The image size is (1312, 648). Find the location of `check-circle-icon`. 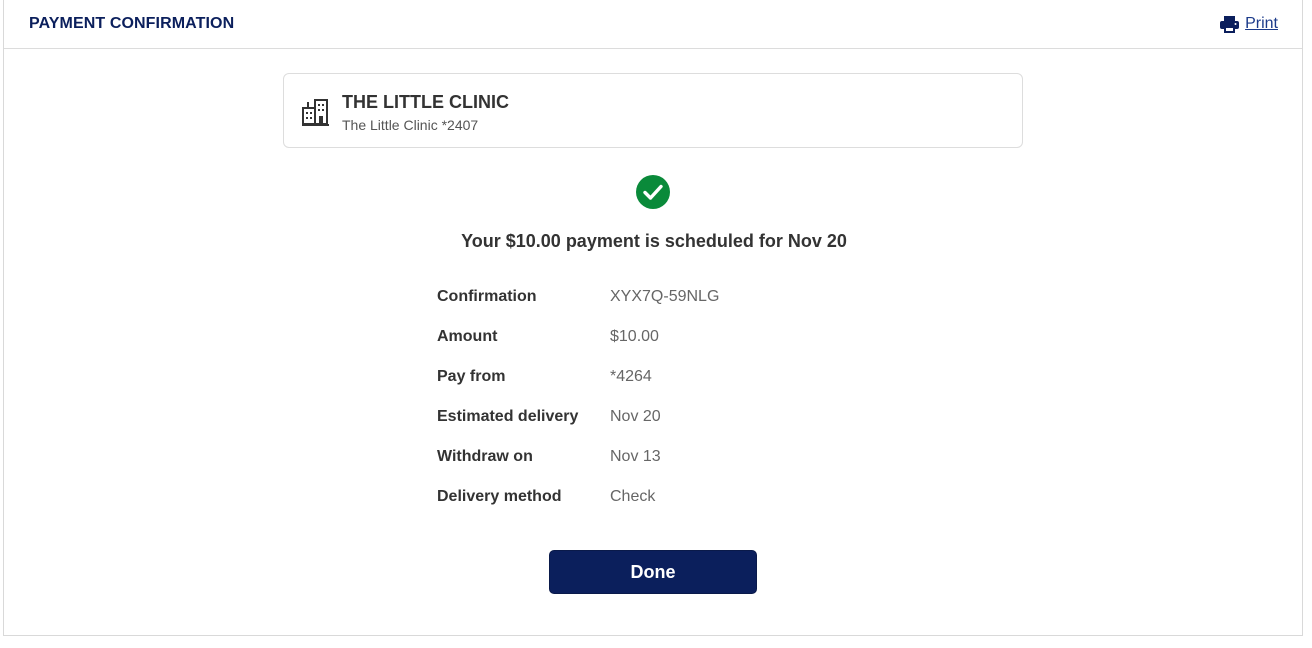

check-circle-icon is located at coordinates (653, 192).